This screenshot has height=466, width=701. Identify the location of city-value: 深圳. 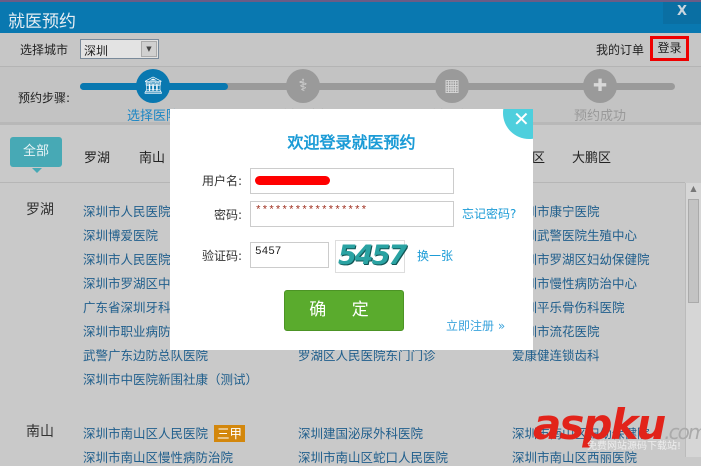
(96, 51).